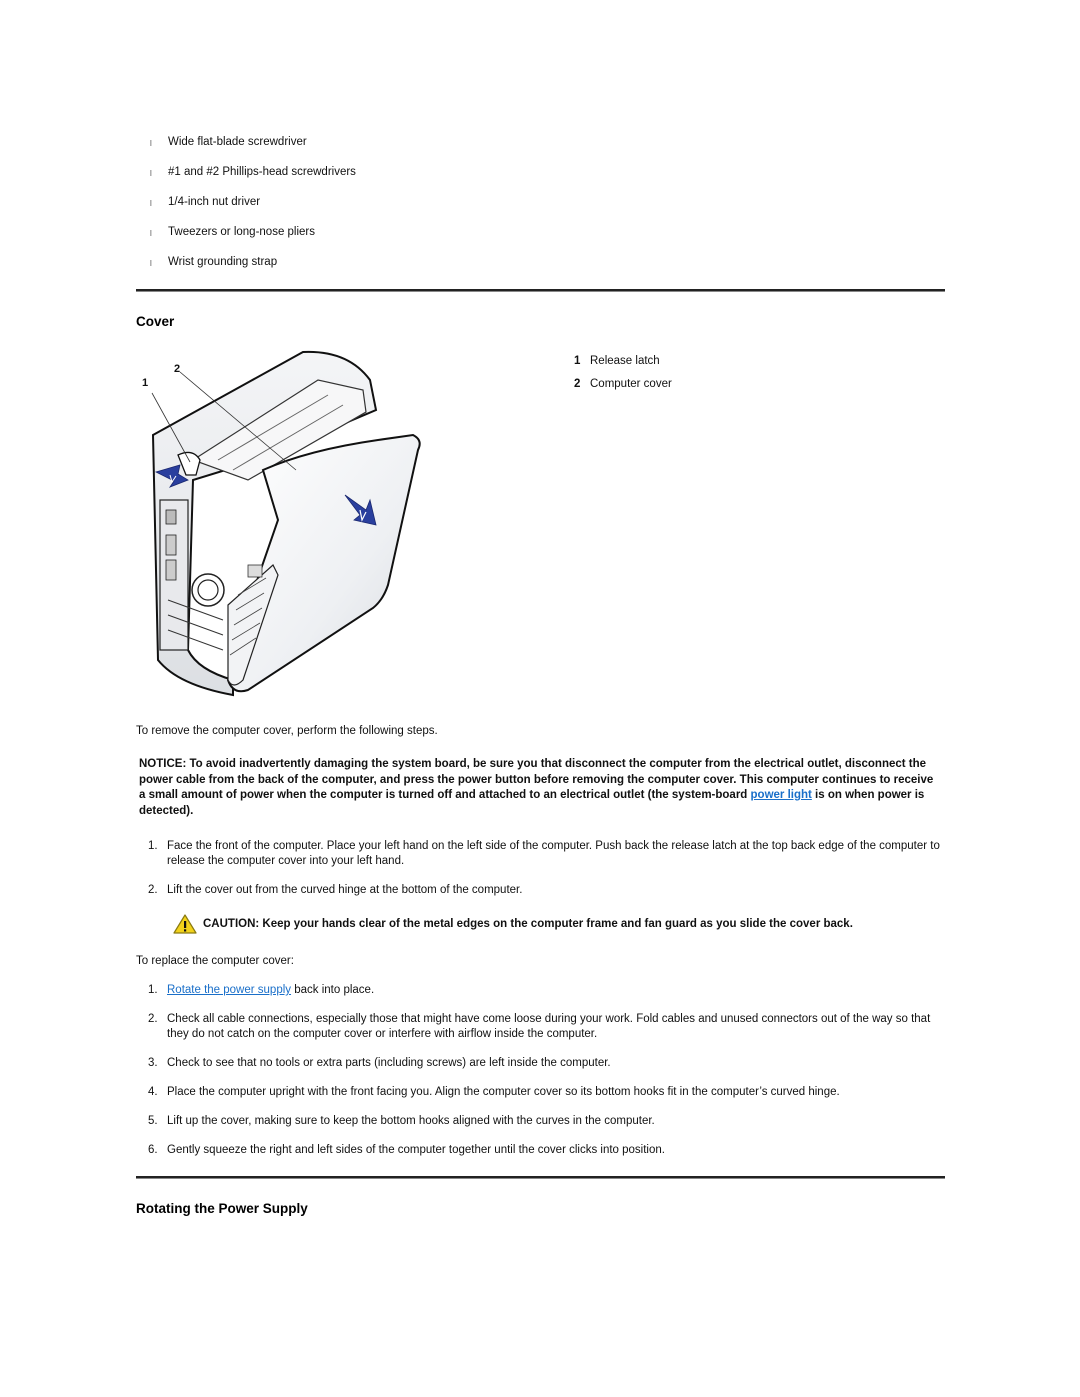 The width and height of the screenshot is (1080, 1397). Describe the element at coordinates (577, 361) in the screenshot. I see `legend-number: 1` at that location.